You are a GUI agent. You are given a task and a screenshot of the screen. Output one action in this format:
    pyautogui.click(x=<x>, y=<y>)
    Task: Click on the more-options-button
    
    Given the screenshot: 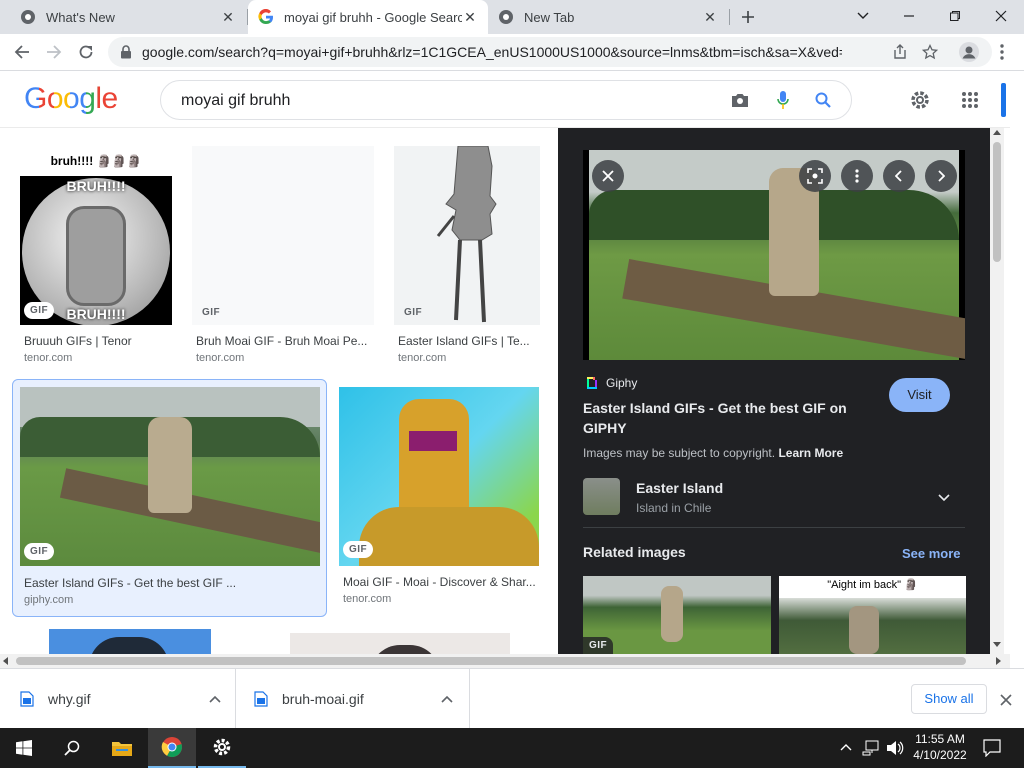 What is the action you would take?
    pyautogui.click(x=857, y=176)
    